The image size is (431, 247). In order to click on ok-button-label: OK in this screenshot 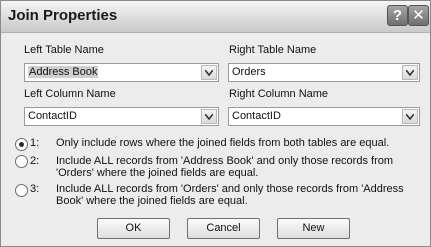, I will do `click(133, 228)`.